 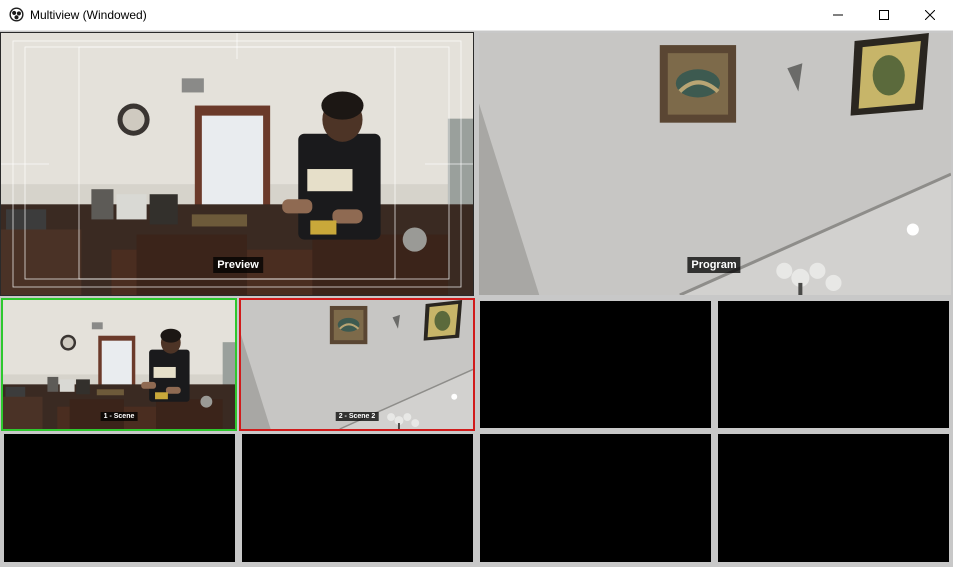 I want to click on scene-2-label: 2 - Scene 2, so click(x=357, y=416).